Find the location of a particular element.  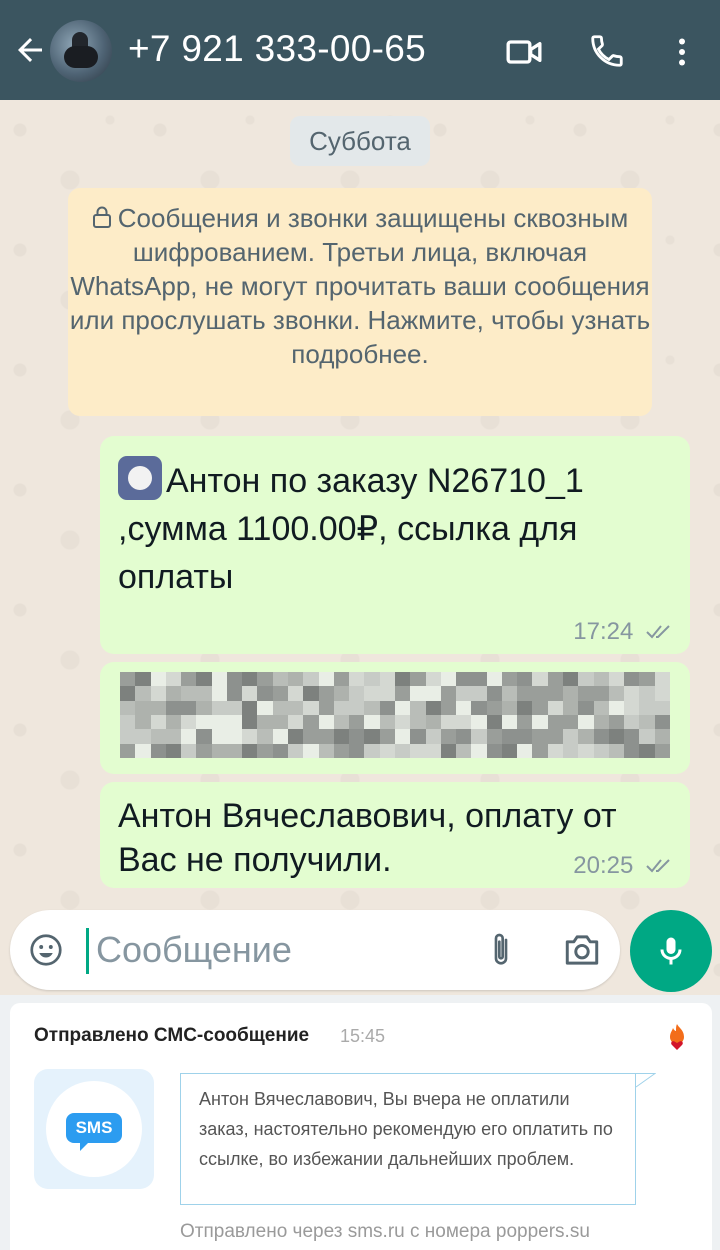

more-vert-icon is located at coordinates (682, 52).